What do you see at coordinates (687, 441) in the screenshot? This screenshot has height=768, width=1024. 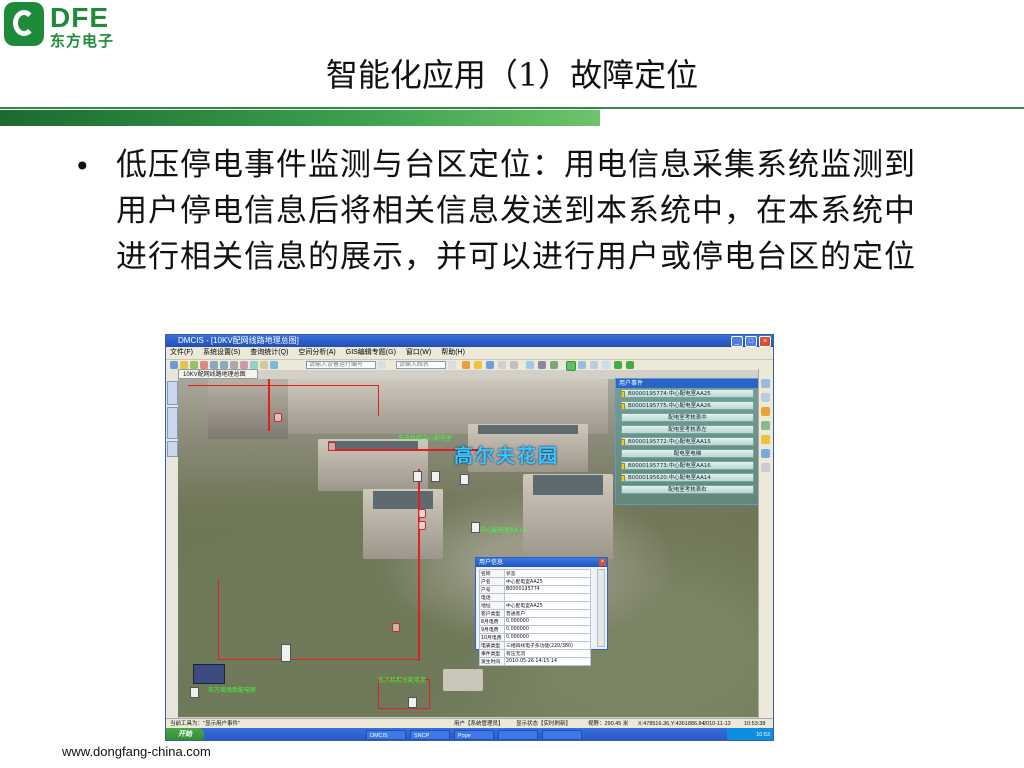 I see `event-row: B0000195772:中心配电室AA15` at bounding box center [687, 441].